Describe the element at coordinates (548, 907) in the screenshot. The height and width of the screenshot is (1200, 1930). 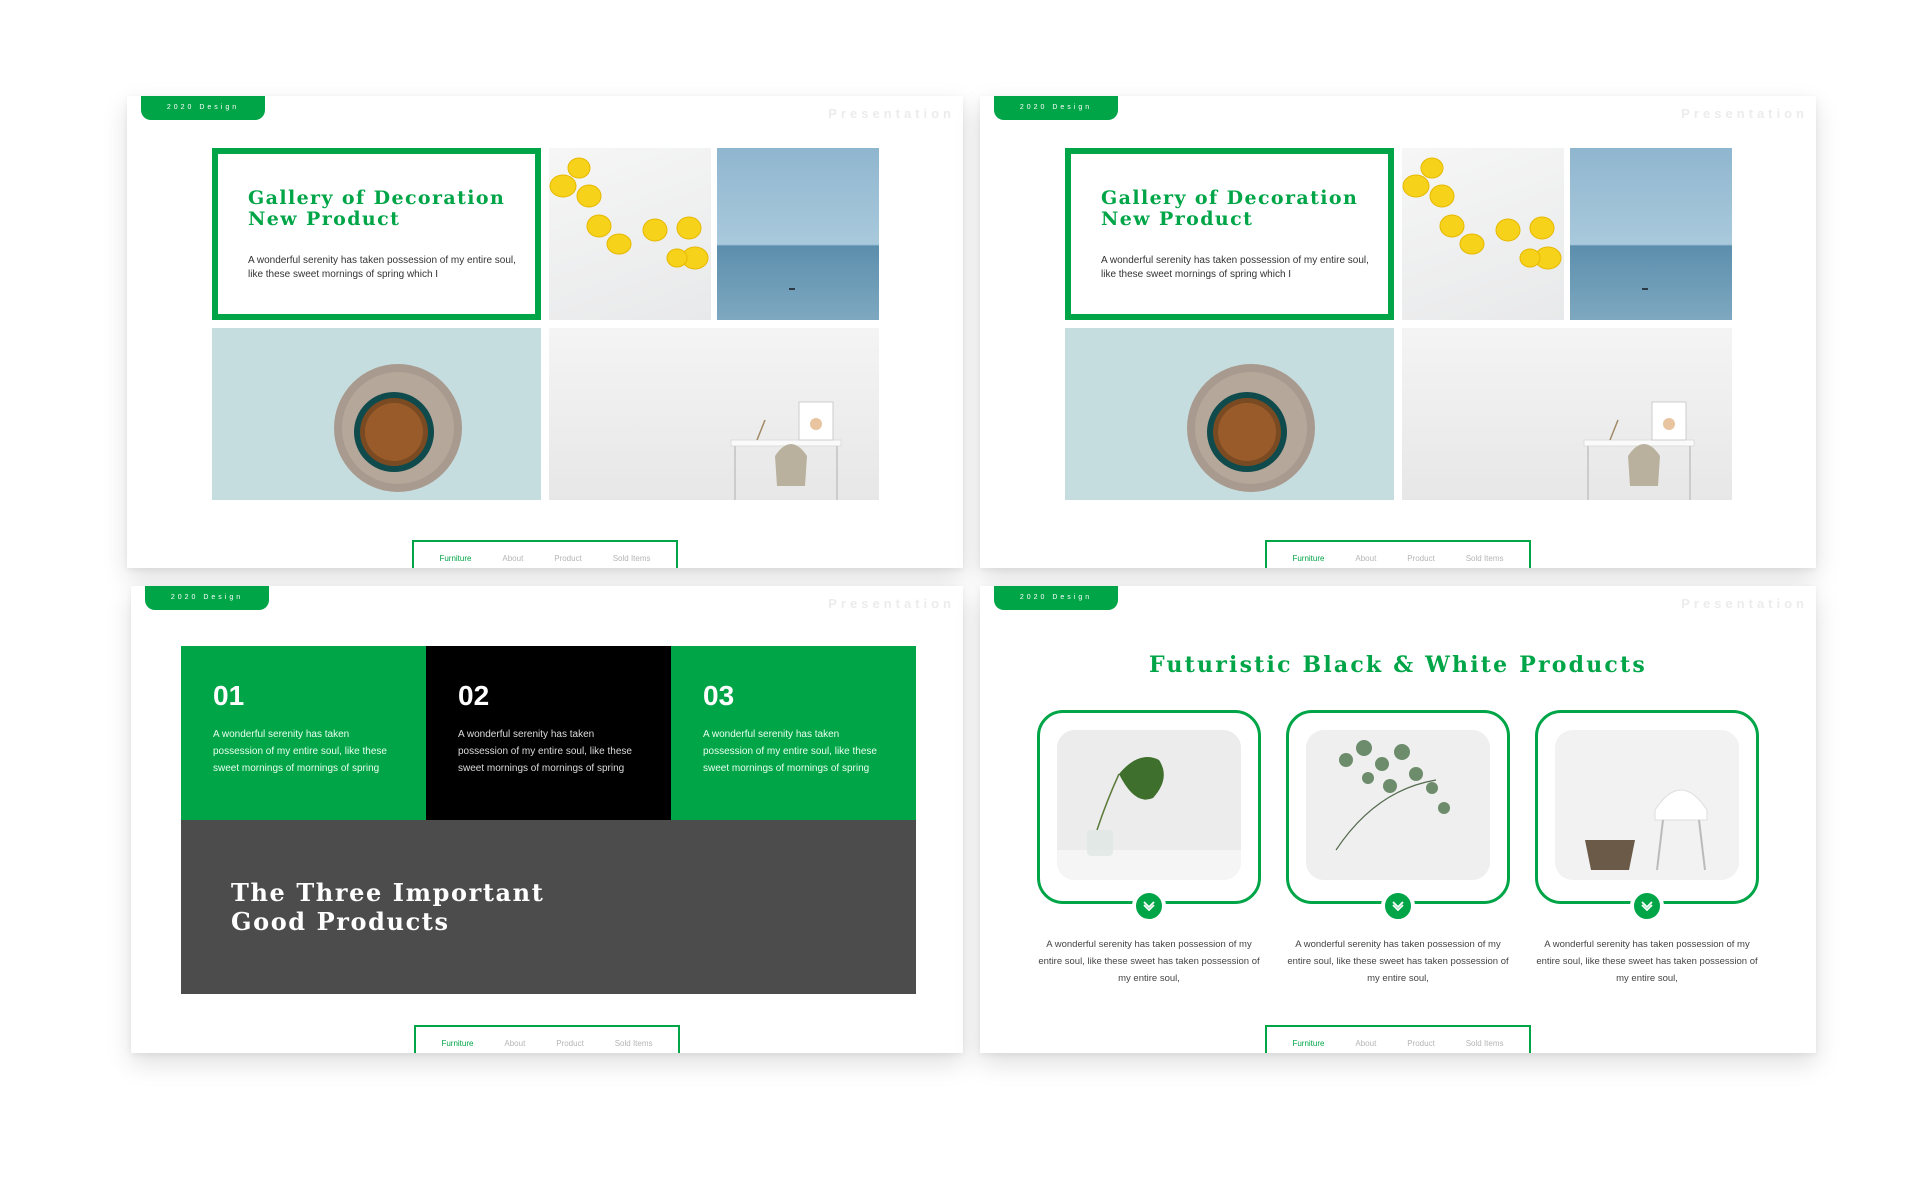
I see `important-title-panel: The Three Important Good Products` at that location.